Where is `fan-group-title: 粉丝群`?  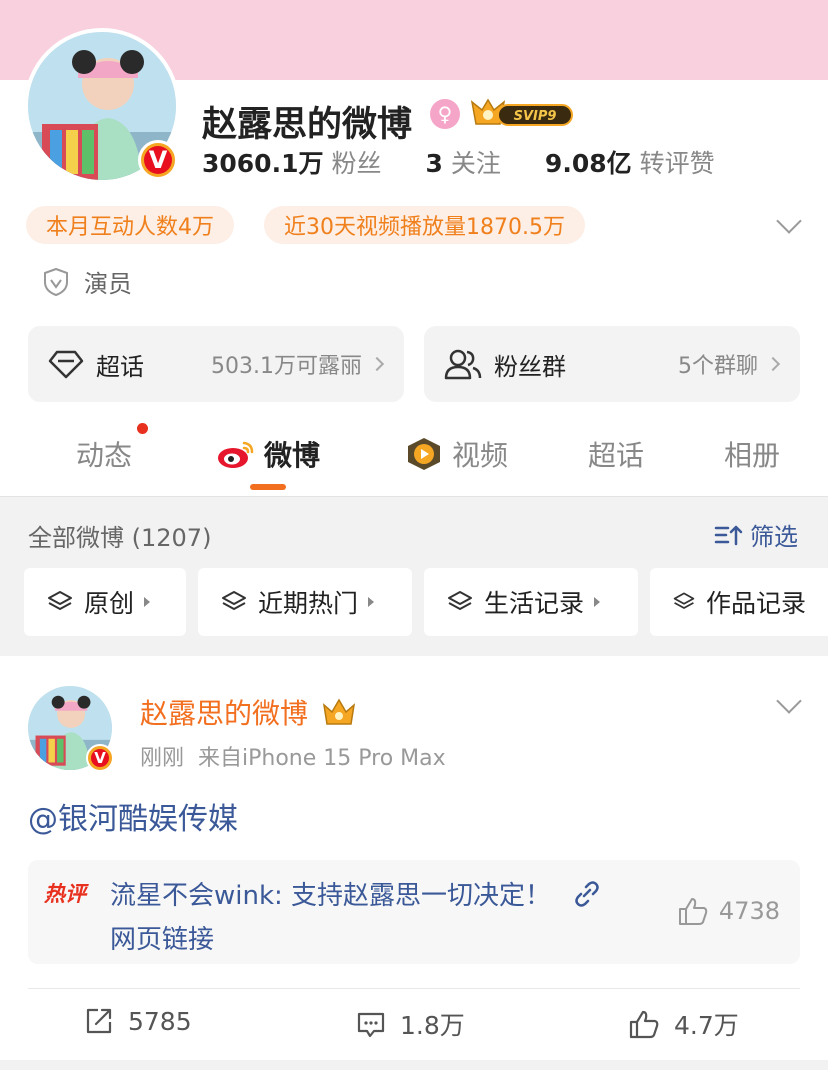
fan-group-title: 粉丝群 is located at coordinates (530, 366).